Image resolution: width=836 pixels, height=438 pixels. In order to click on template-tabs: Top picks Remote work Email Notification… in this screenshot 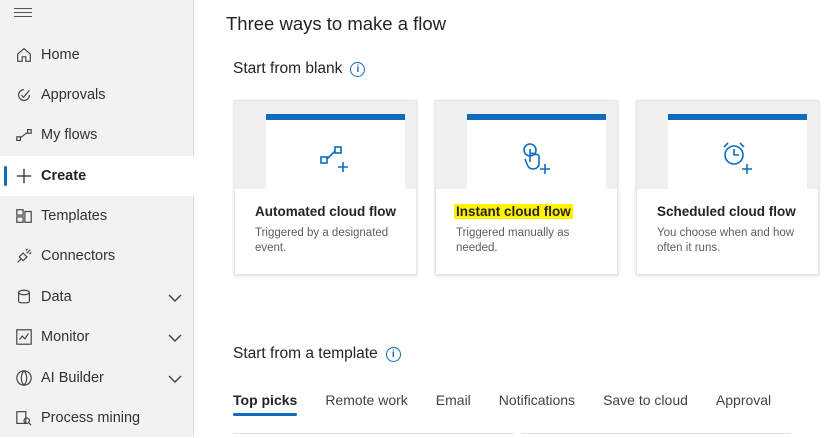, I will do `click(516, 403)`.